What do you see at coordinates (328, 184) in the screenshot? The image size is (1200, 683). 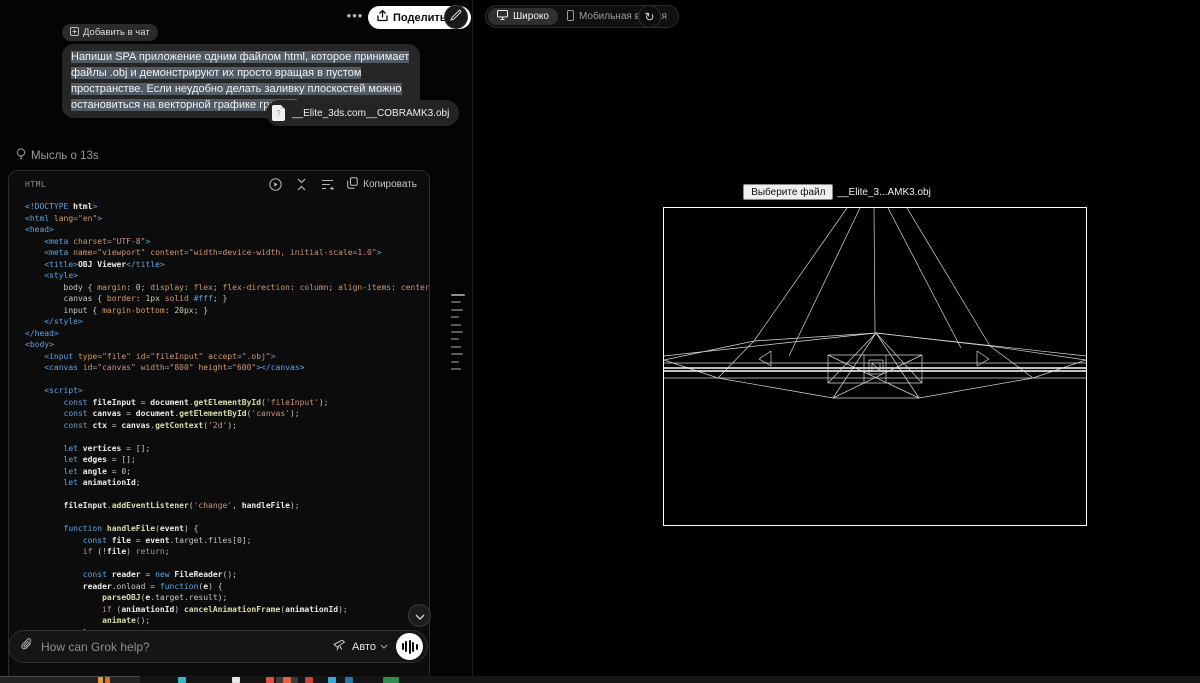 I see `wrap-lines-icon` at bounding box center [328, 184].